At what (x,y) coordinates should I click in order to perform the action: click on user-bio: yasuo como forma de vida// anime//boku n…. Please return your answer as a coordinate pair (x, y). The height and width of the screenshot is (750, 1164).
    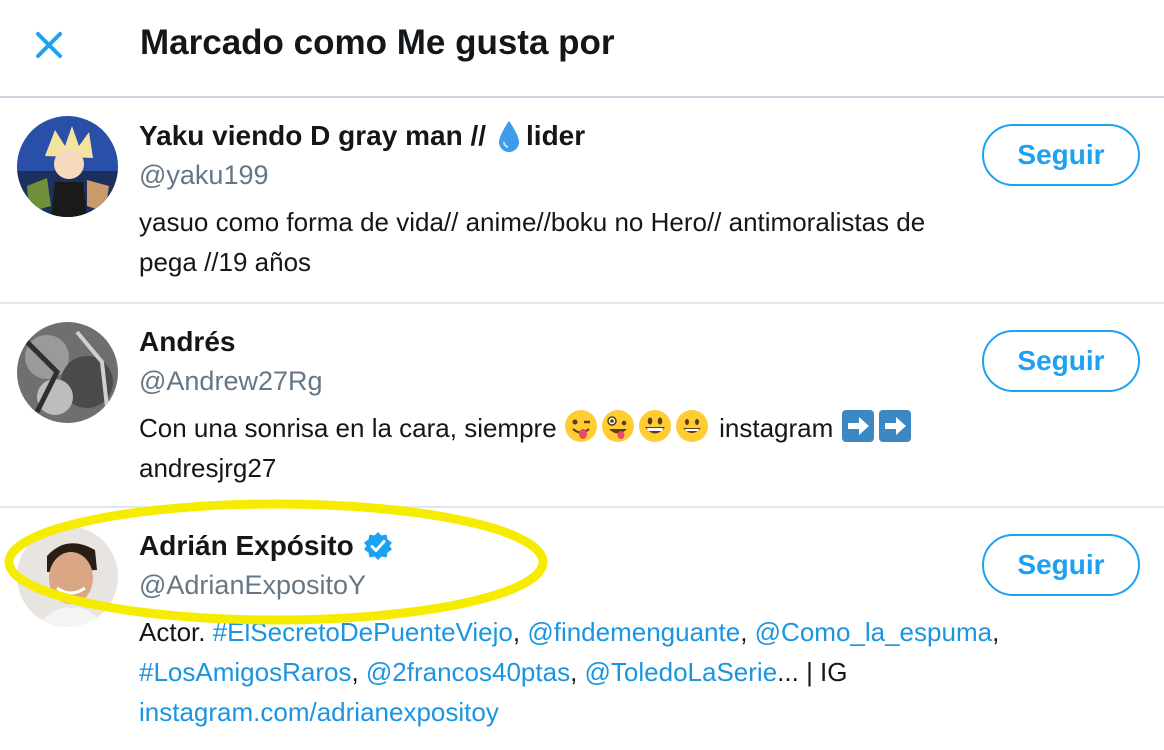
    Looking at the image, I should click on (639, 242).